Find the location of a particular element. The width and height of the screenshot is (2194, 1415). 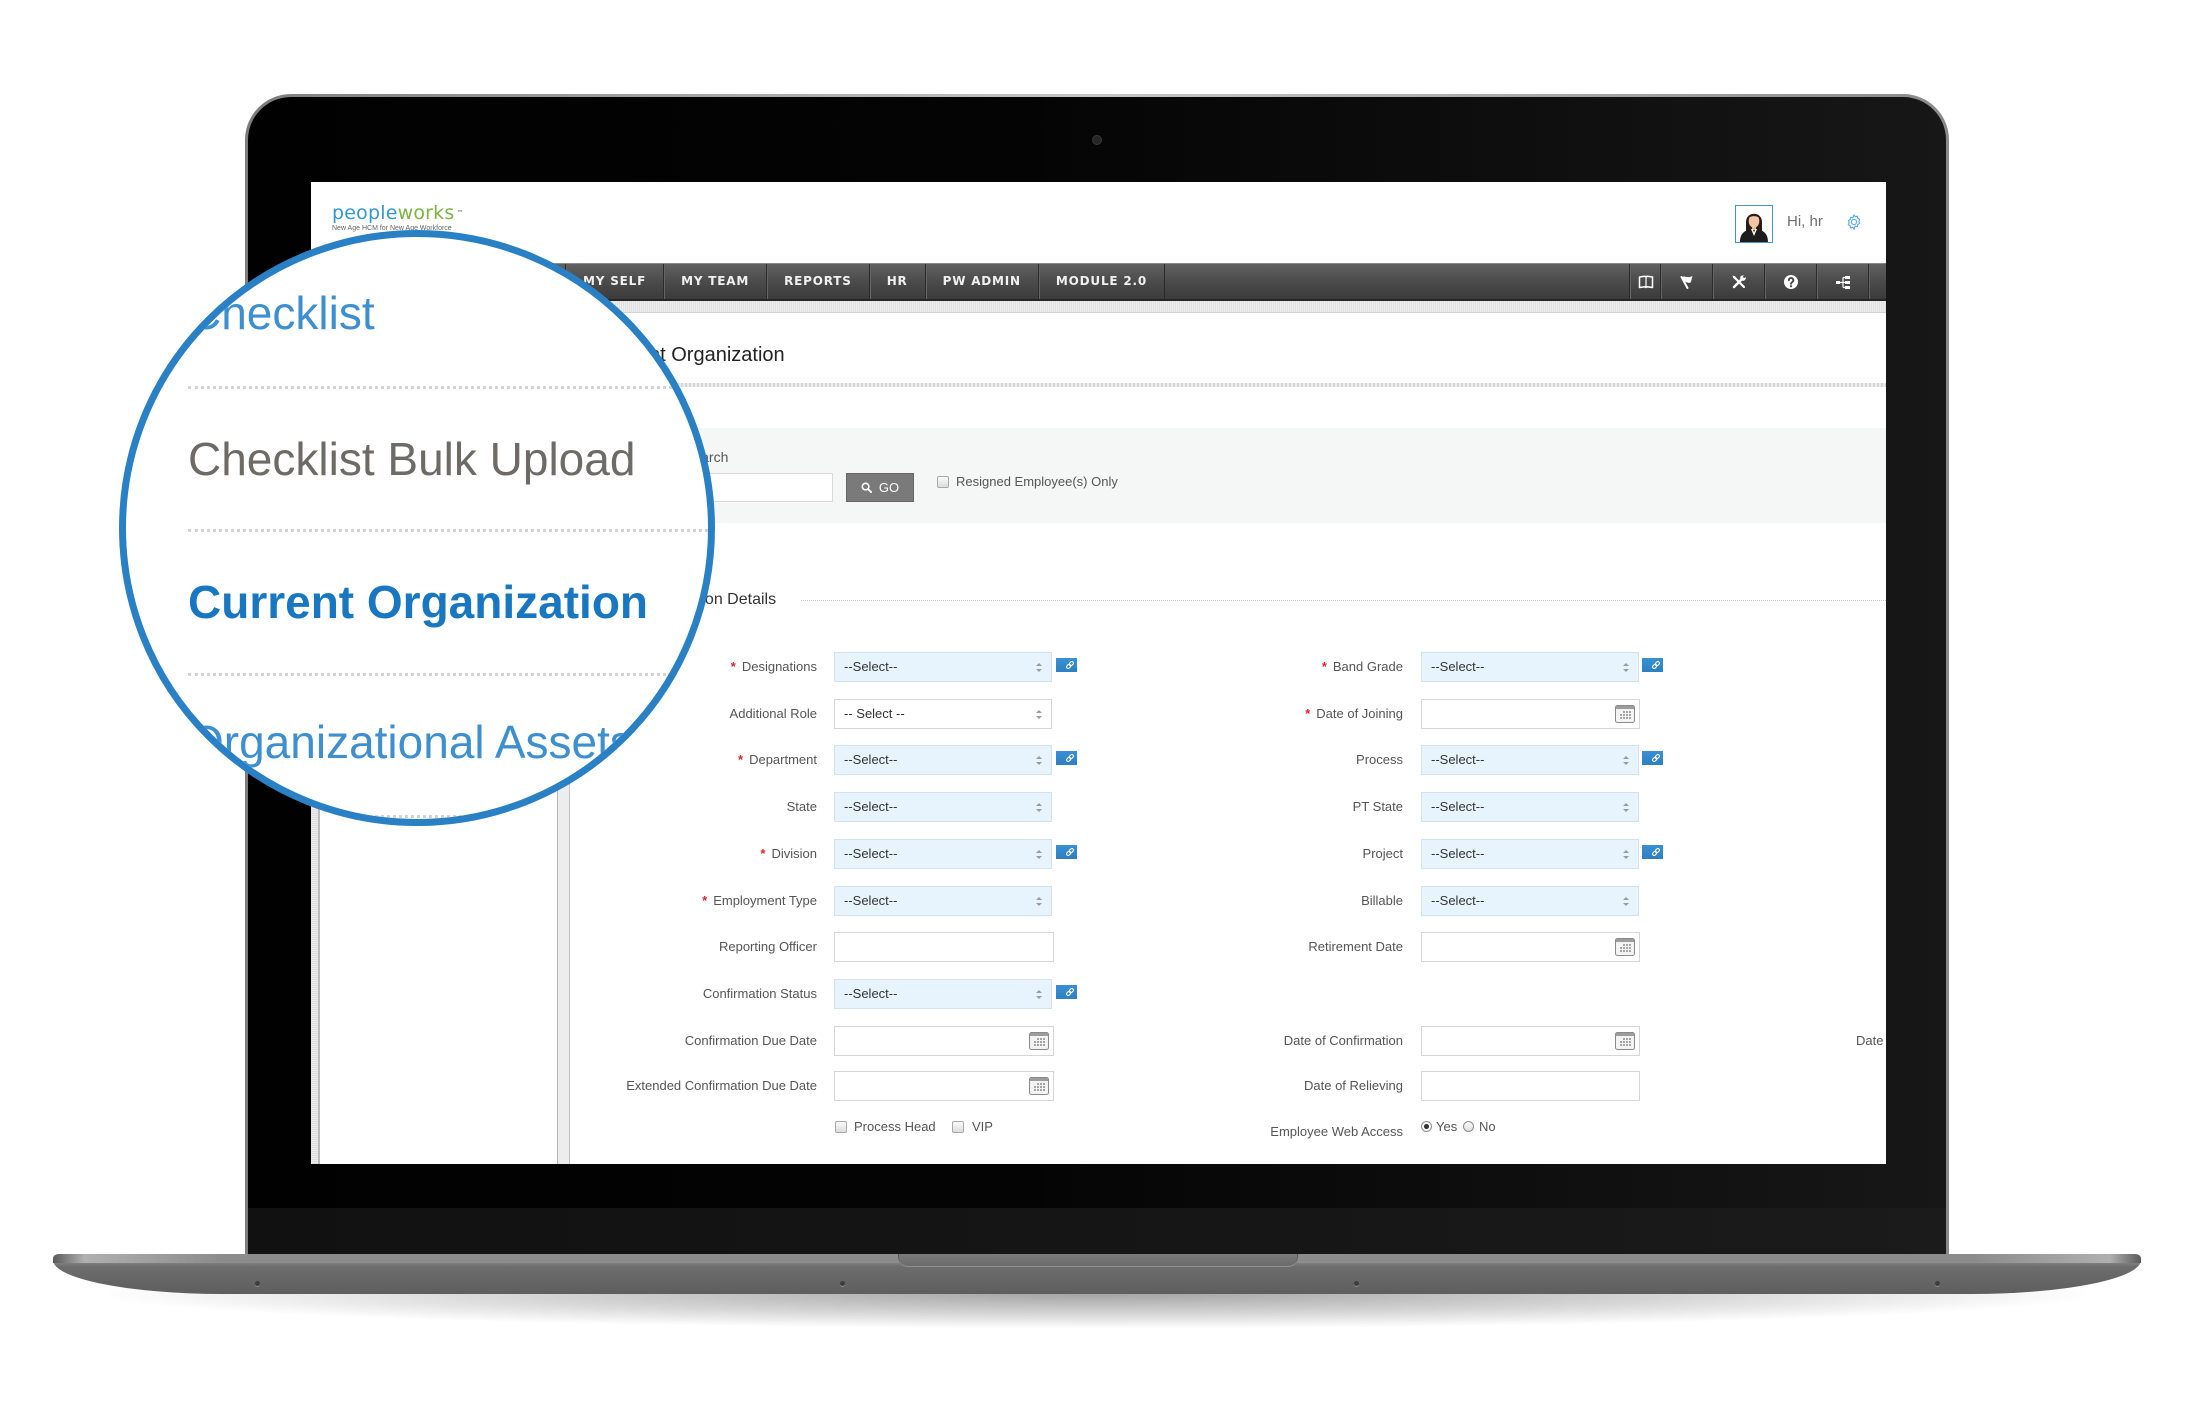

nav-item-pw-admin: PW ADMIN is located at coordinates (981, 281).